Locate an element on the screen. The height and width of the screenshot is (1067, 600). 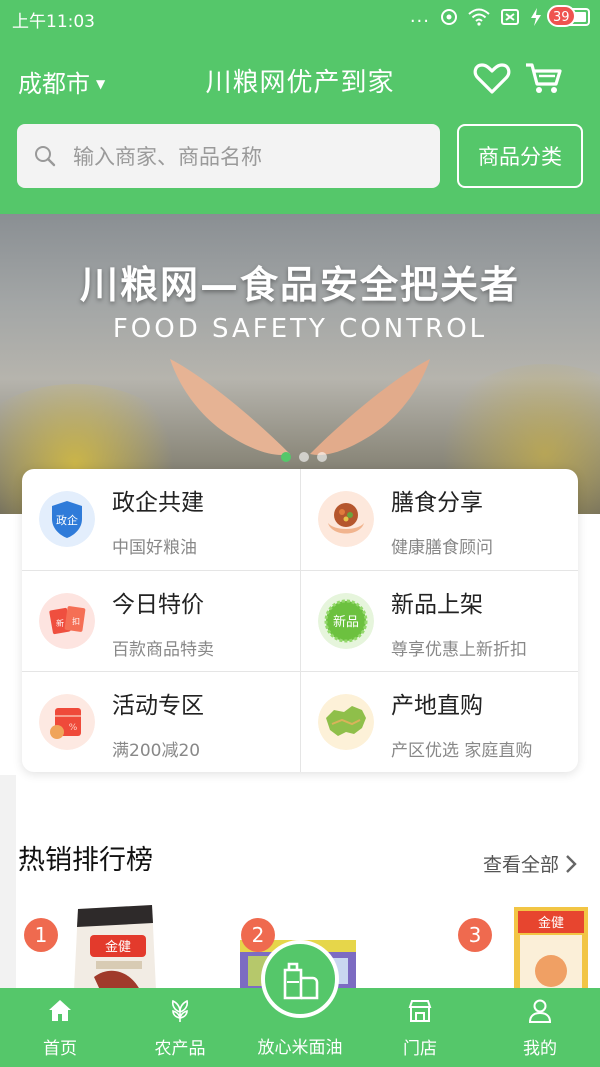
leaf-icon is located at coordinates (180, 1010).